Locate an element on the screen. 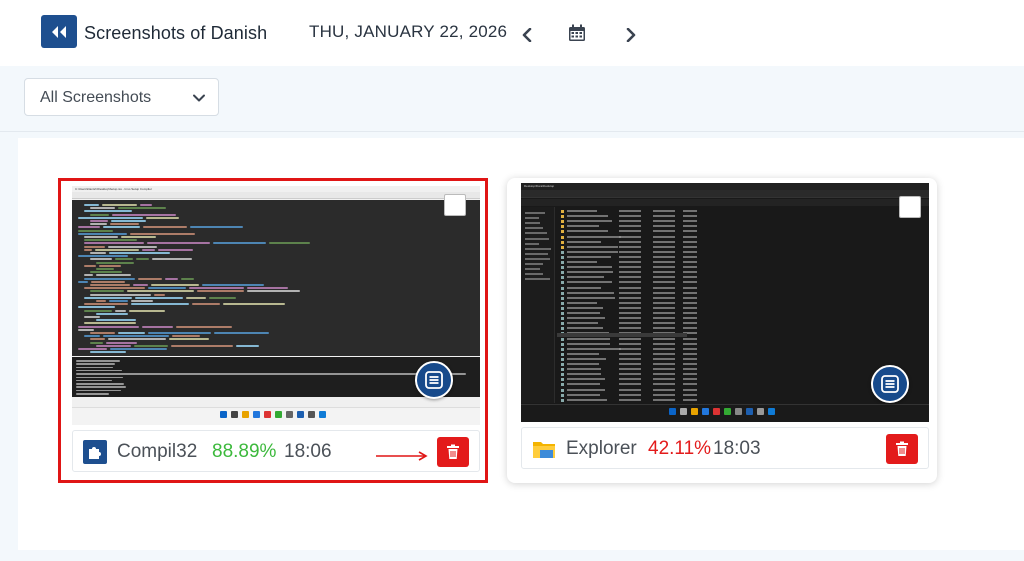 This screenshot has width=1024, height=561. arrow-right-icon is located at coordinates (402, 456).